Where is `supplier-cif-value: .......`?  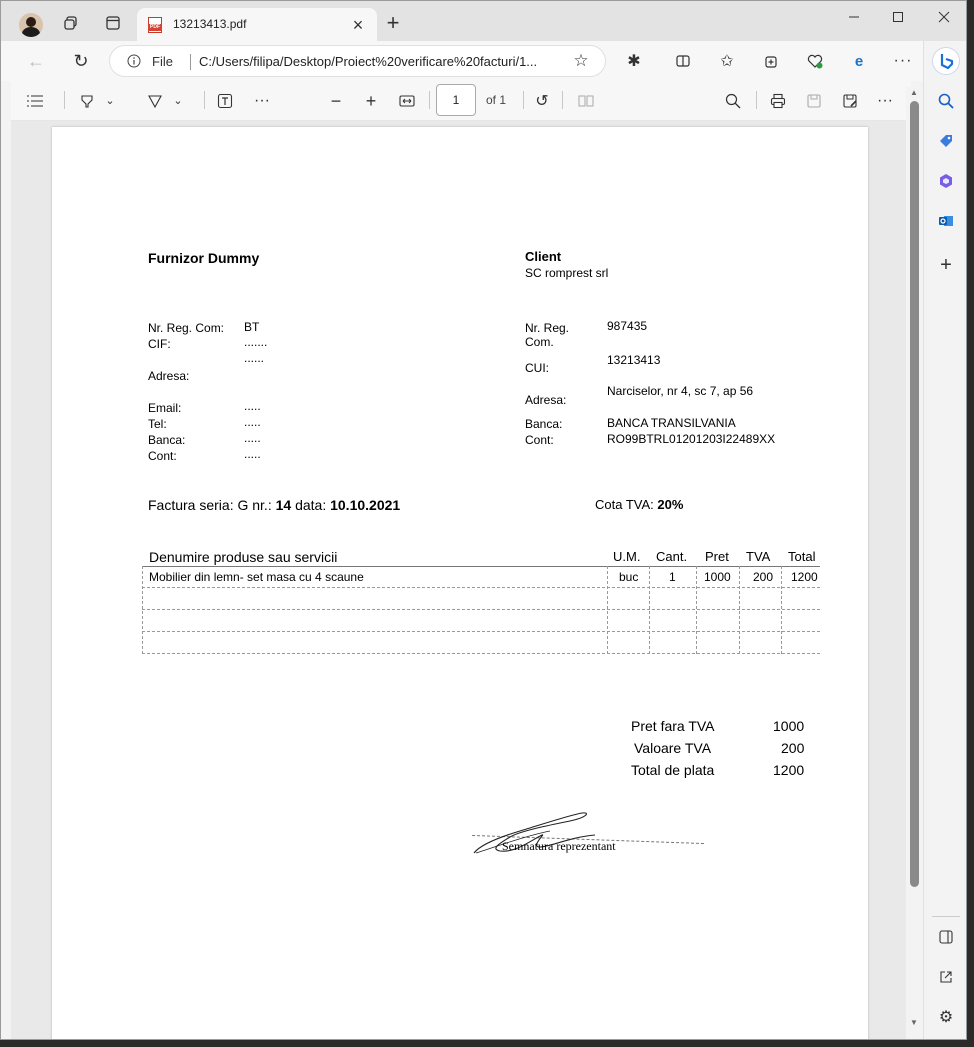 supplier-cif-value: ....... is located at coordinates (256, 342).